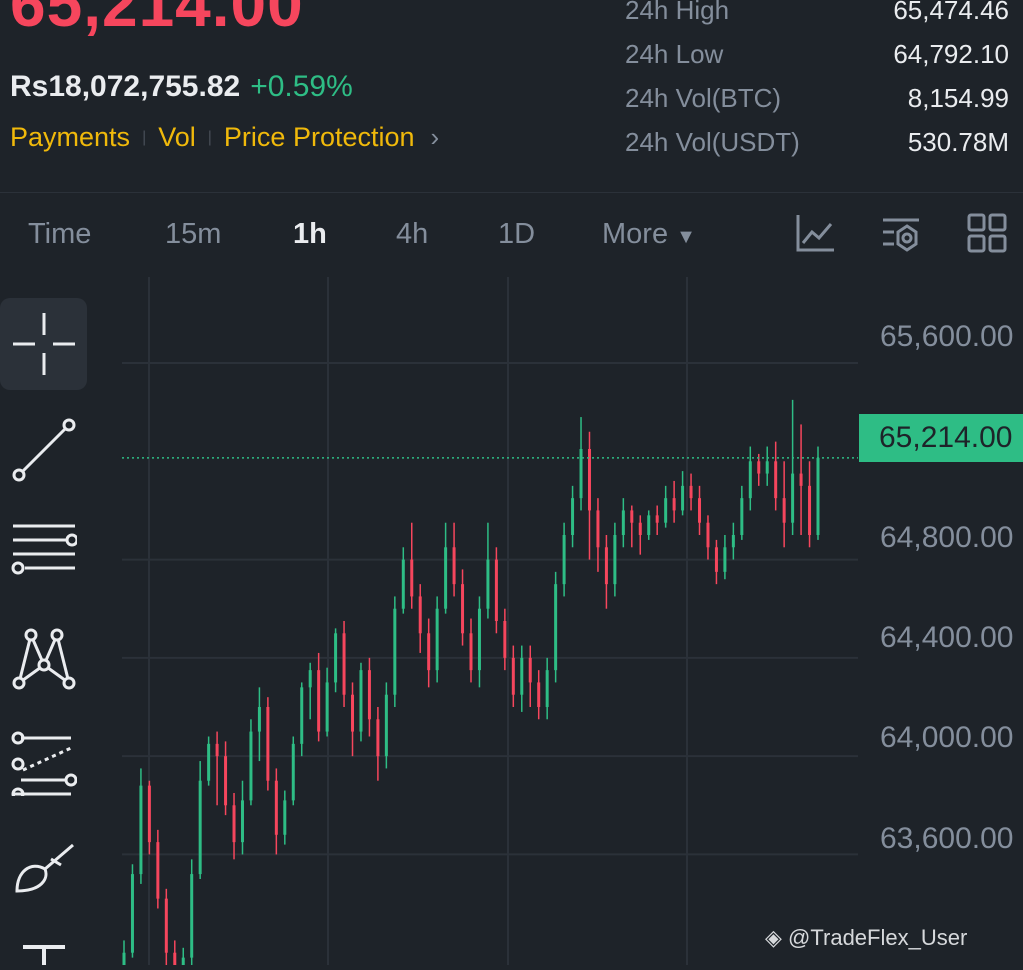 The image size is (1023, 970). What do you see at coordinates (412, 234) in the screenshot?
I see `tab-4h: 4h` at bounding box center [412, 234].